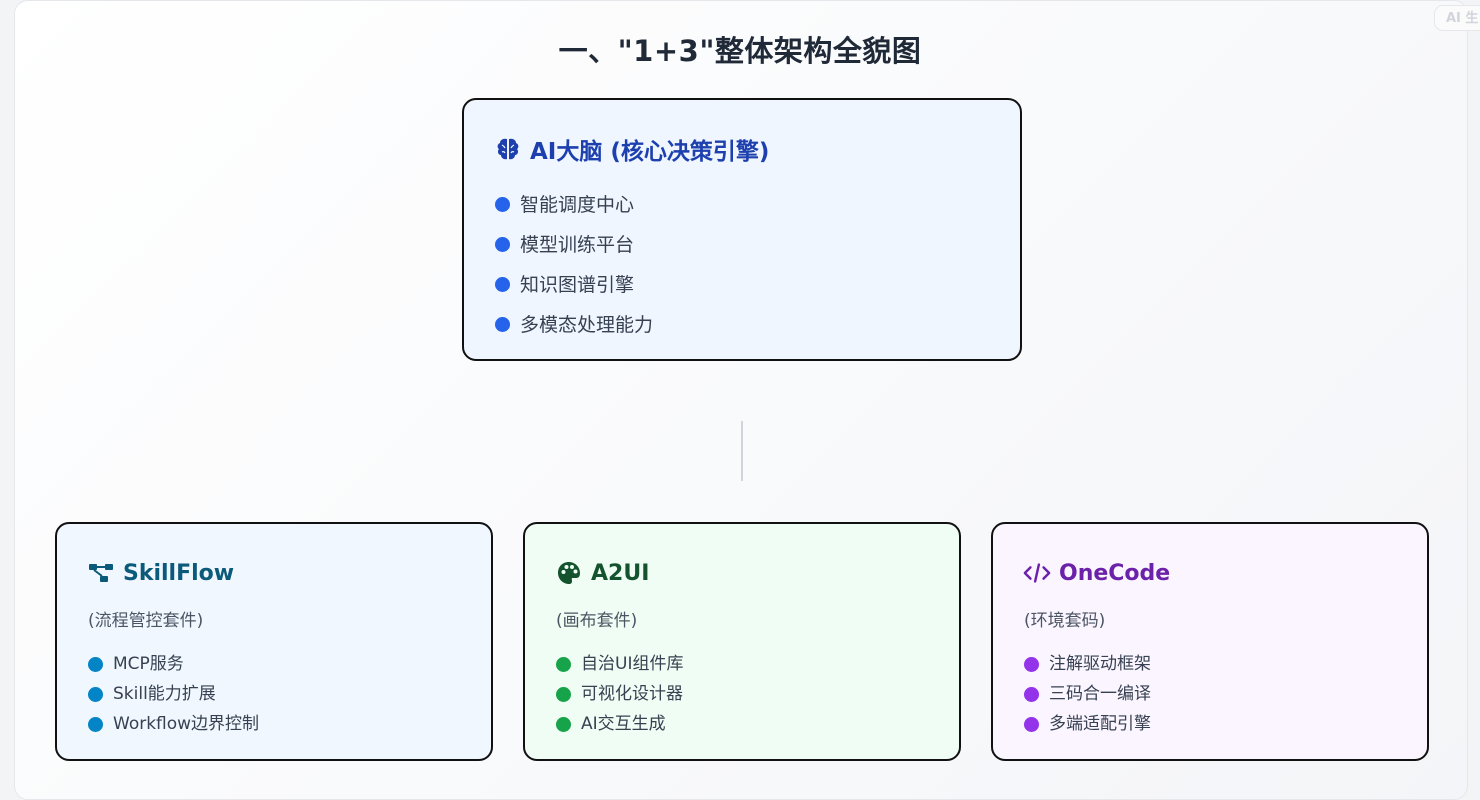 The image size is (1480, 800). I want to click on list-item: 可视化设计器, so click(619, 691).